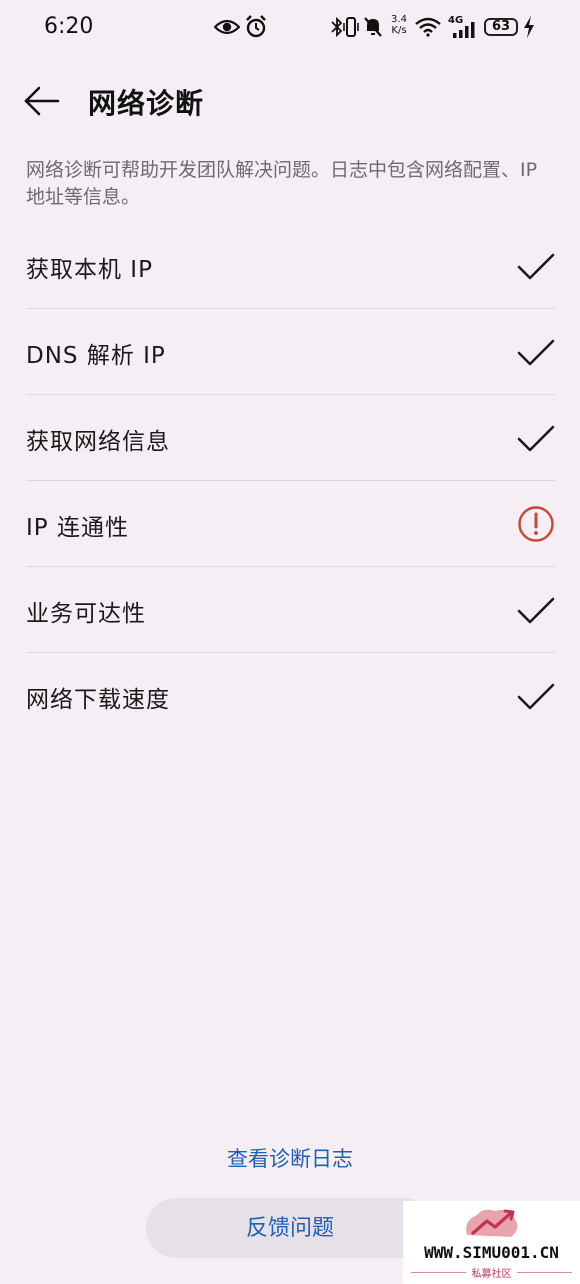  I want to click on status-time: 6:20, so click(69, 26).